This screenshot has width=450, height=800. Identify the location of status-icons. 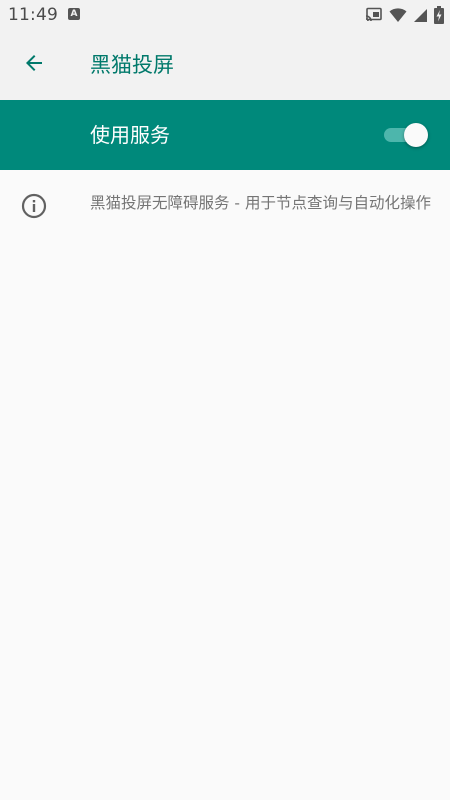
(404, 15).